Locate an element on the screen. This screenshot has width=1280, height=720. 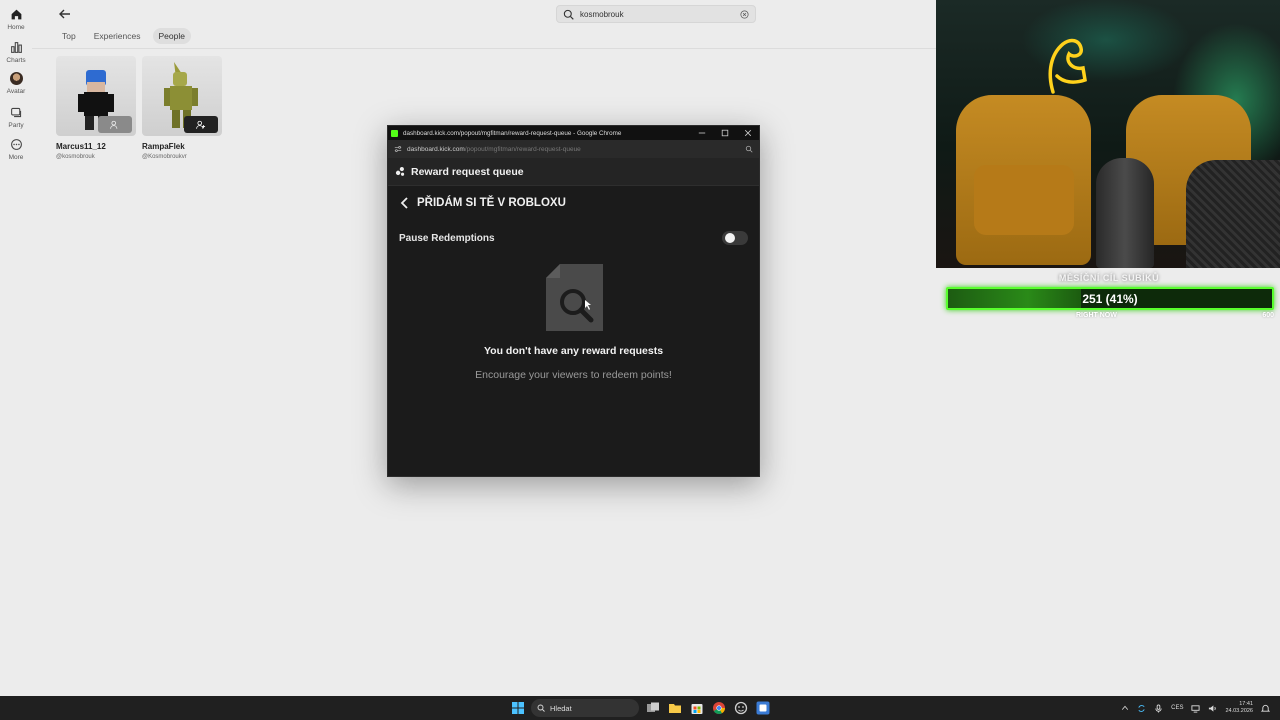
microphone-icon is located at coordinates (1158, 708).